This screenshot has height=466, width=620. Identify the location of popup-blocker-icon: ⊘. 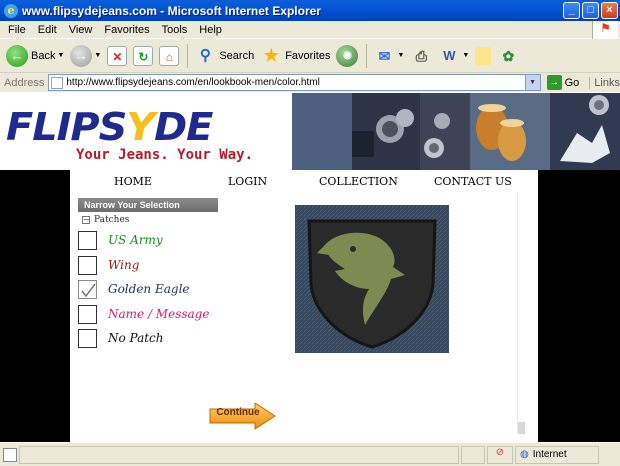
(500, 454).